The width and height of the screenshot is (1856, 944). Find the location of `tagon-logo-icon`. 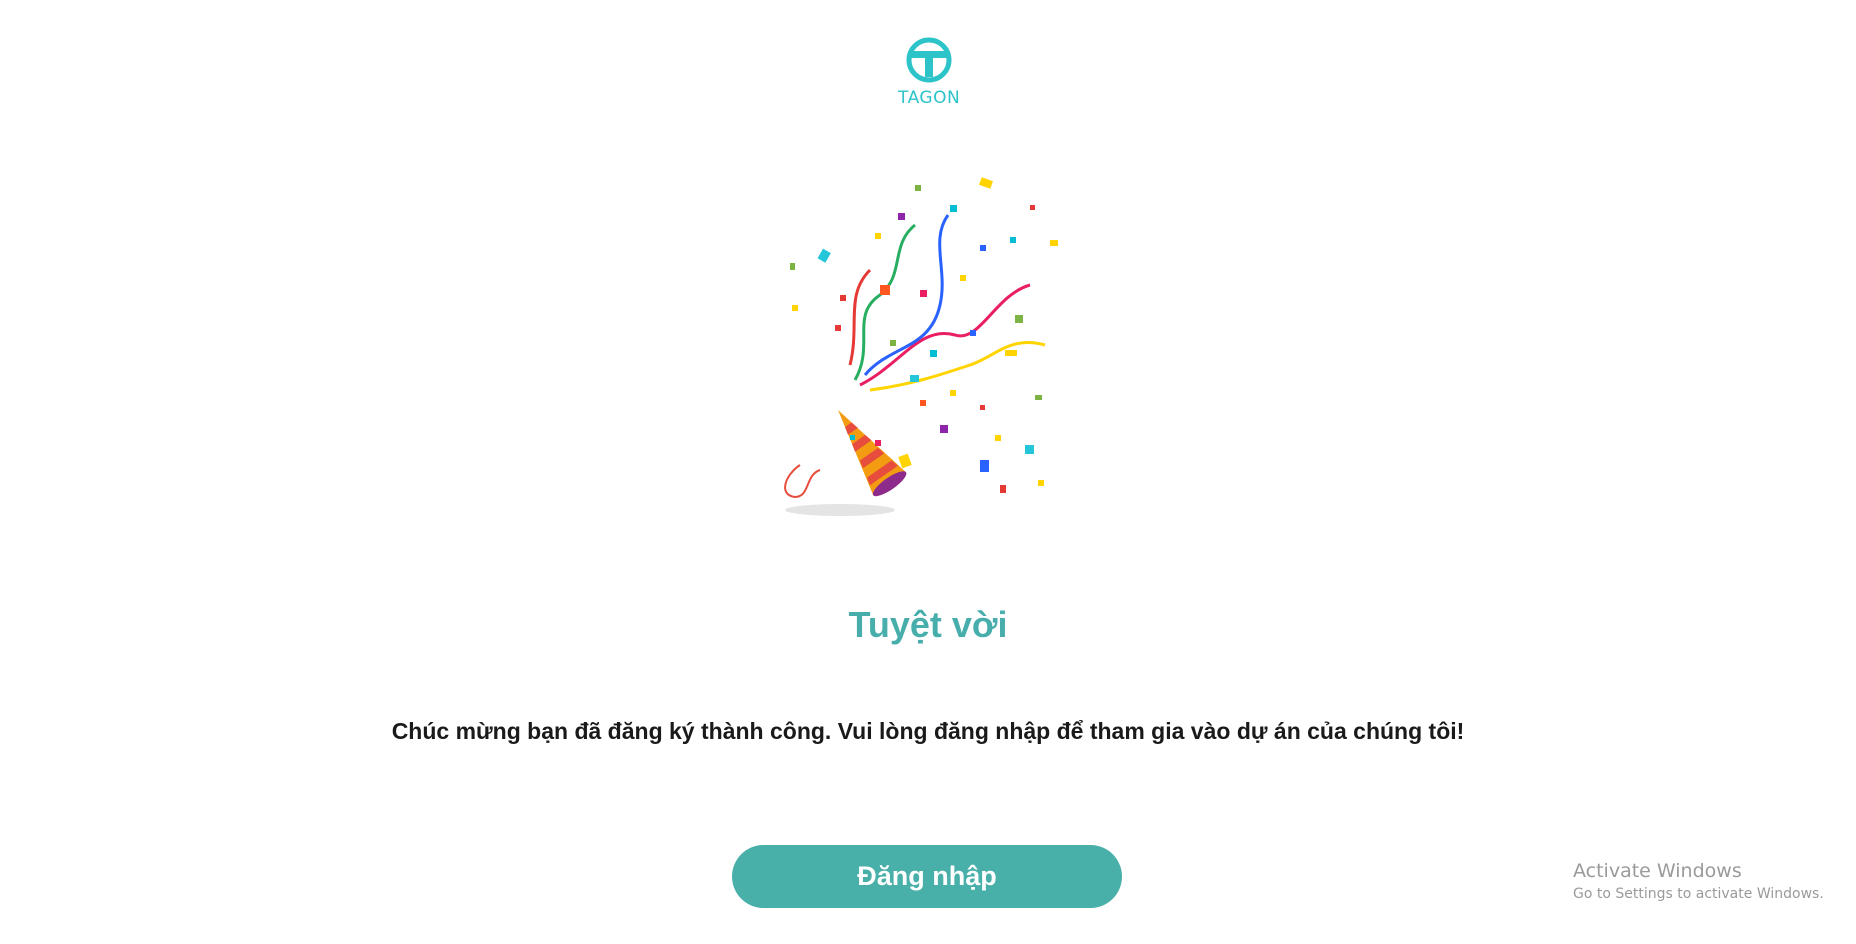

tagon-logo-icon is located at coordinates (929, 60).